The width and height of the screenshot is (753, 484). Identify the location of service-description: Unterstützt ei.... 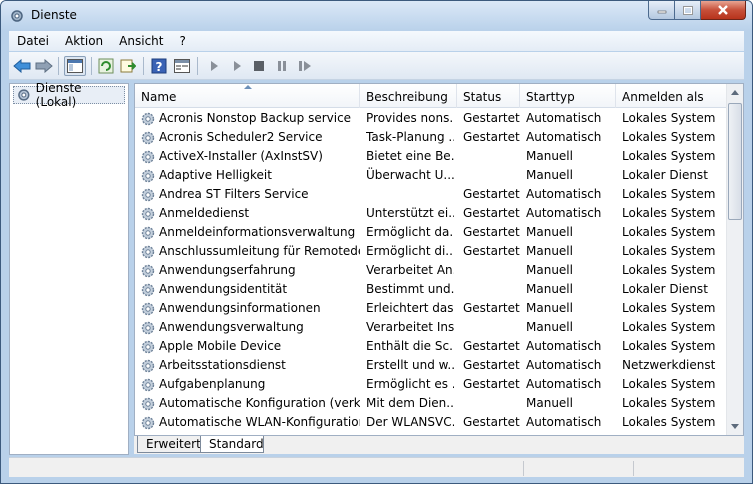
(410, 213).